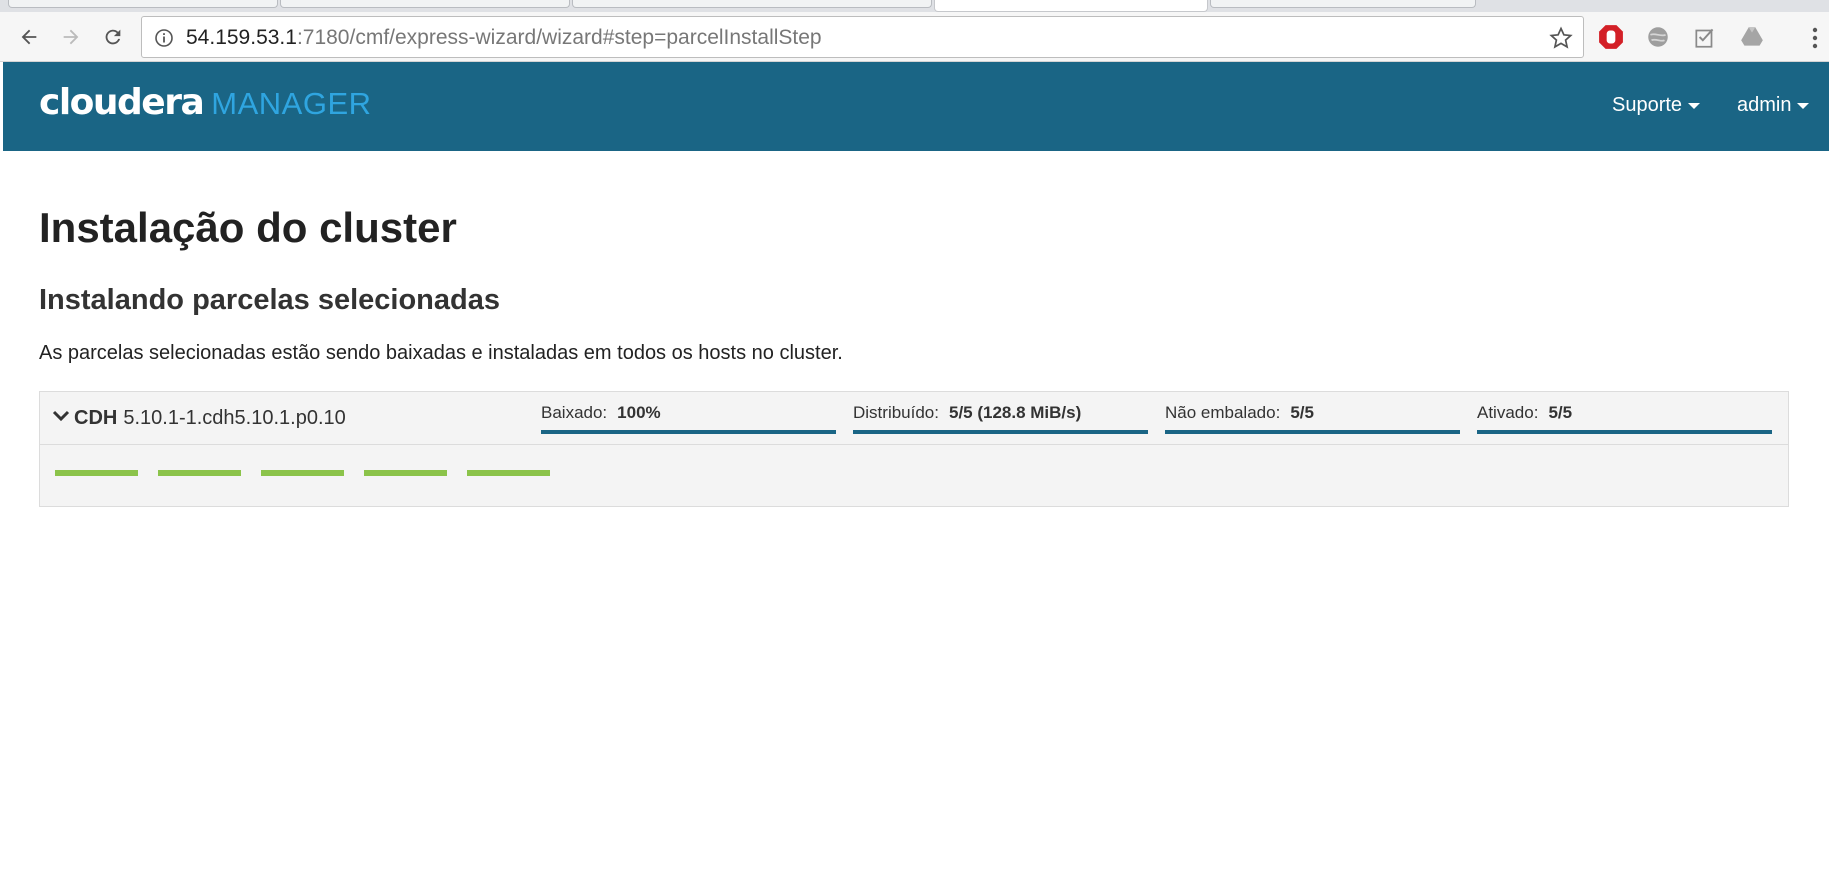 The image size is (1829, 886). I want to click on stage-label: Ativado:, so click(1508, 412).